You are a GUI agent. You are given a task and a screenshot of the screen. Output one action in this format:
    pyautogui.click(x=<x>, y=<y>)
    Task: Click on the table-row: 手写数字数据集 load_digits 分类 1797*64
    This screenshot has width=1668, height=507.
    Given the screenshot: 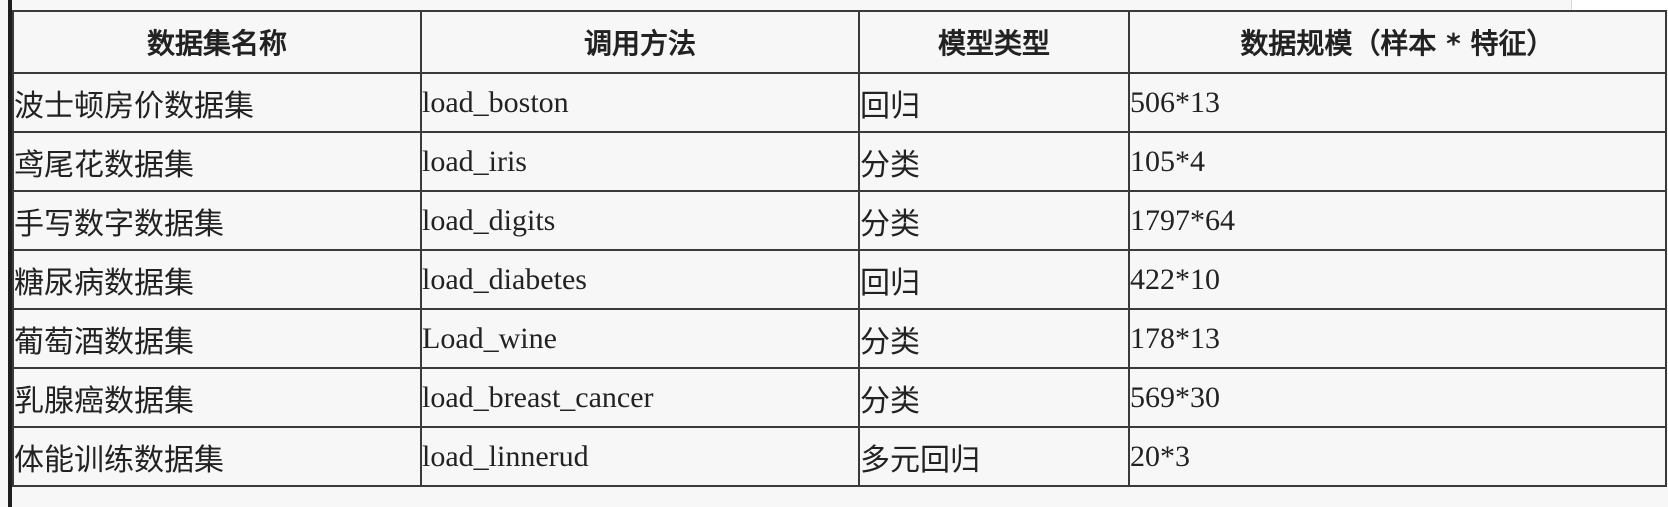 What is the action you would take?
    pyautogui.click(x=839, y=220)
    